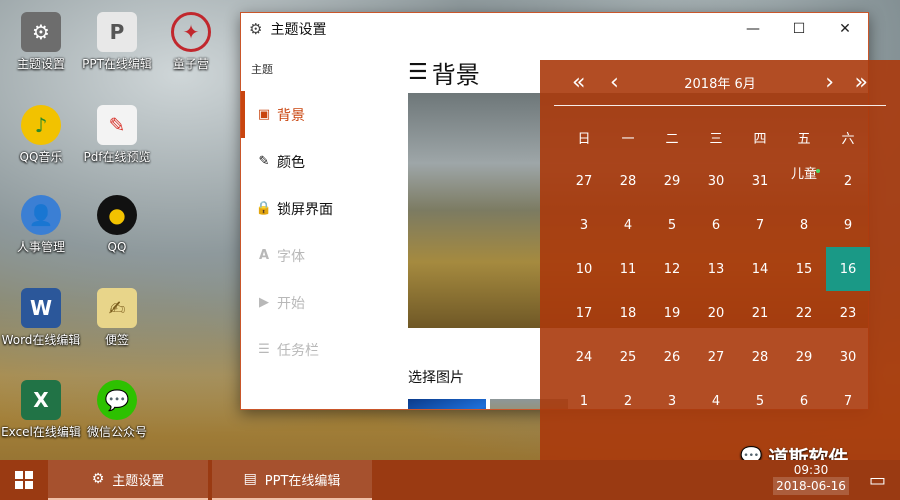  Describe the element at coordinates (316, 208) in the screenshot. I see `nav-item-lock-screen: 🔒 锁屏界面` at that location.